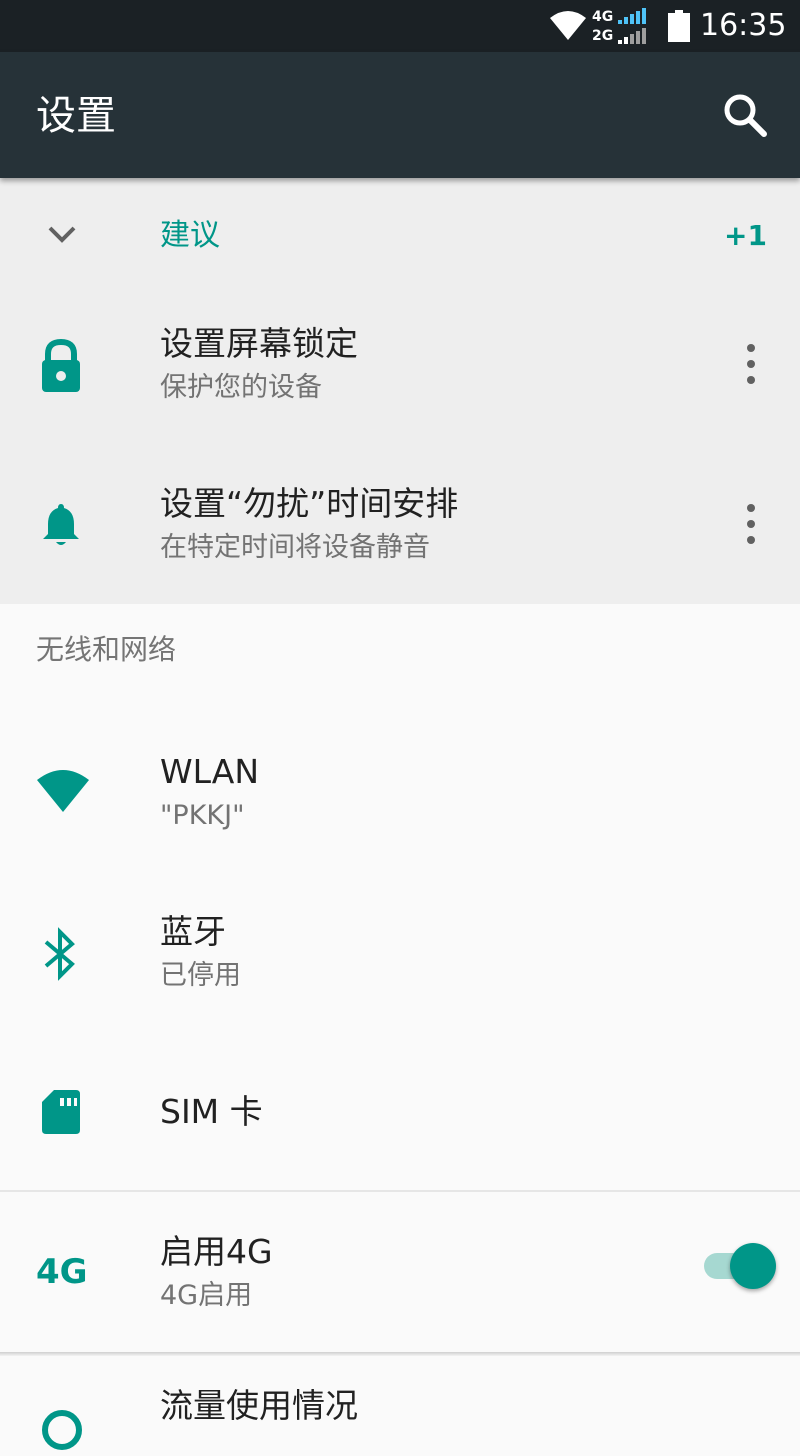  What do you see at coordinates (753, 1266) in the screenshot?
I see `toggle-thumb` at bounding box center [753, 1266].